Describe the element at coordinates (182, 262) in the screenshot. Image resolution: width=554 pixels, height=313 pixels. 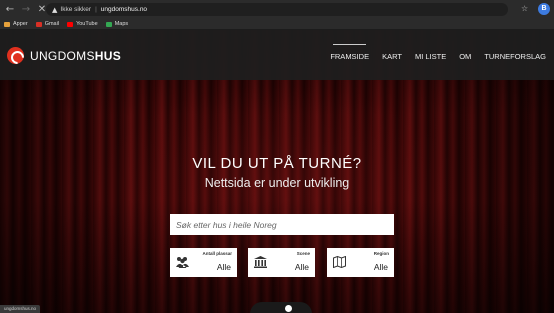
I see `people-icon` at that location.